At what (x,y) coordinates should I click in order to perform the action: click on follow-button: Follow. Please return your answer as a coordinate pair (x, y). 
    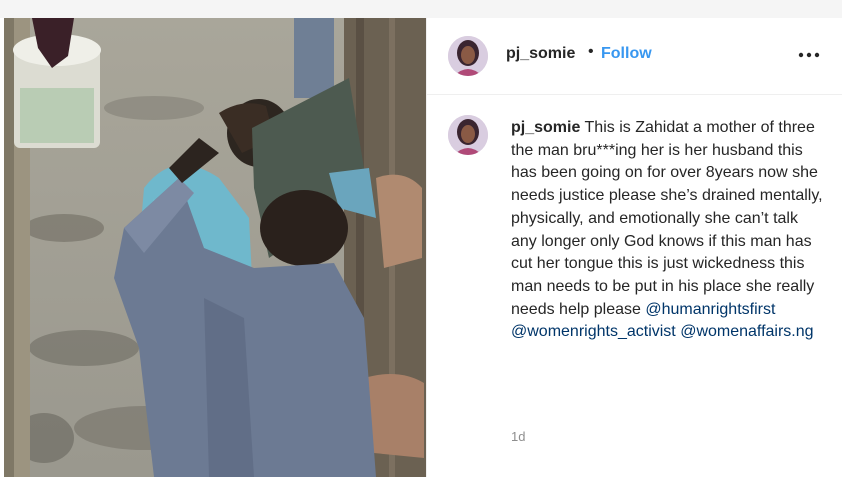
    Looking at the image, I should click on (626, 54).